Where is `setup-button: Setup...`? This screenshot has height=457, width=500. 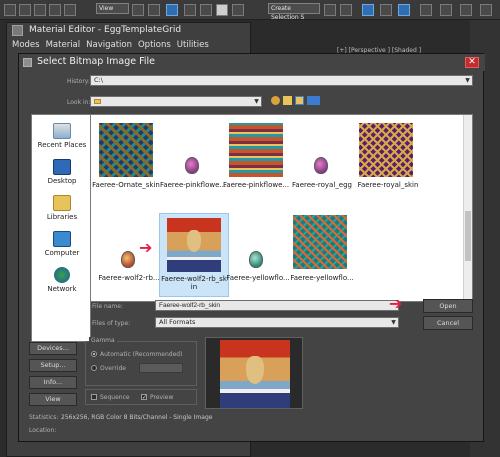 setup-button: Setup... is located at coordinates (53, 365).